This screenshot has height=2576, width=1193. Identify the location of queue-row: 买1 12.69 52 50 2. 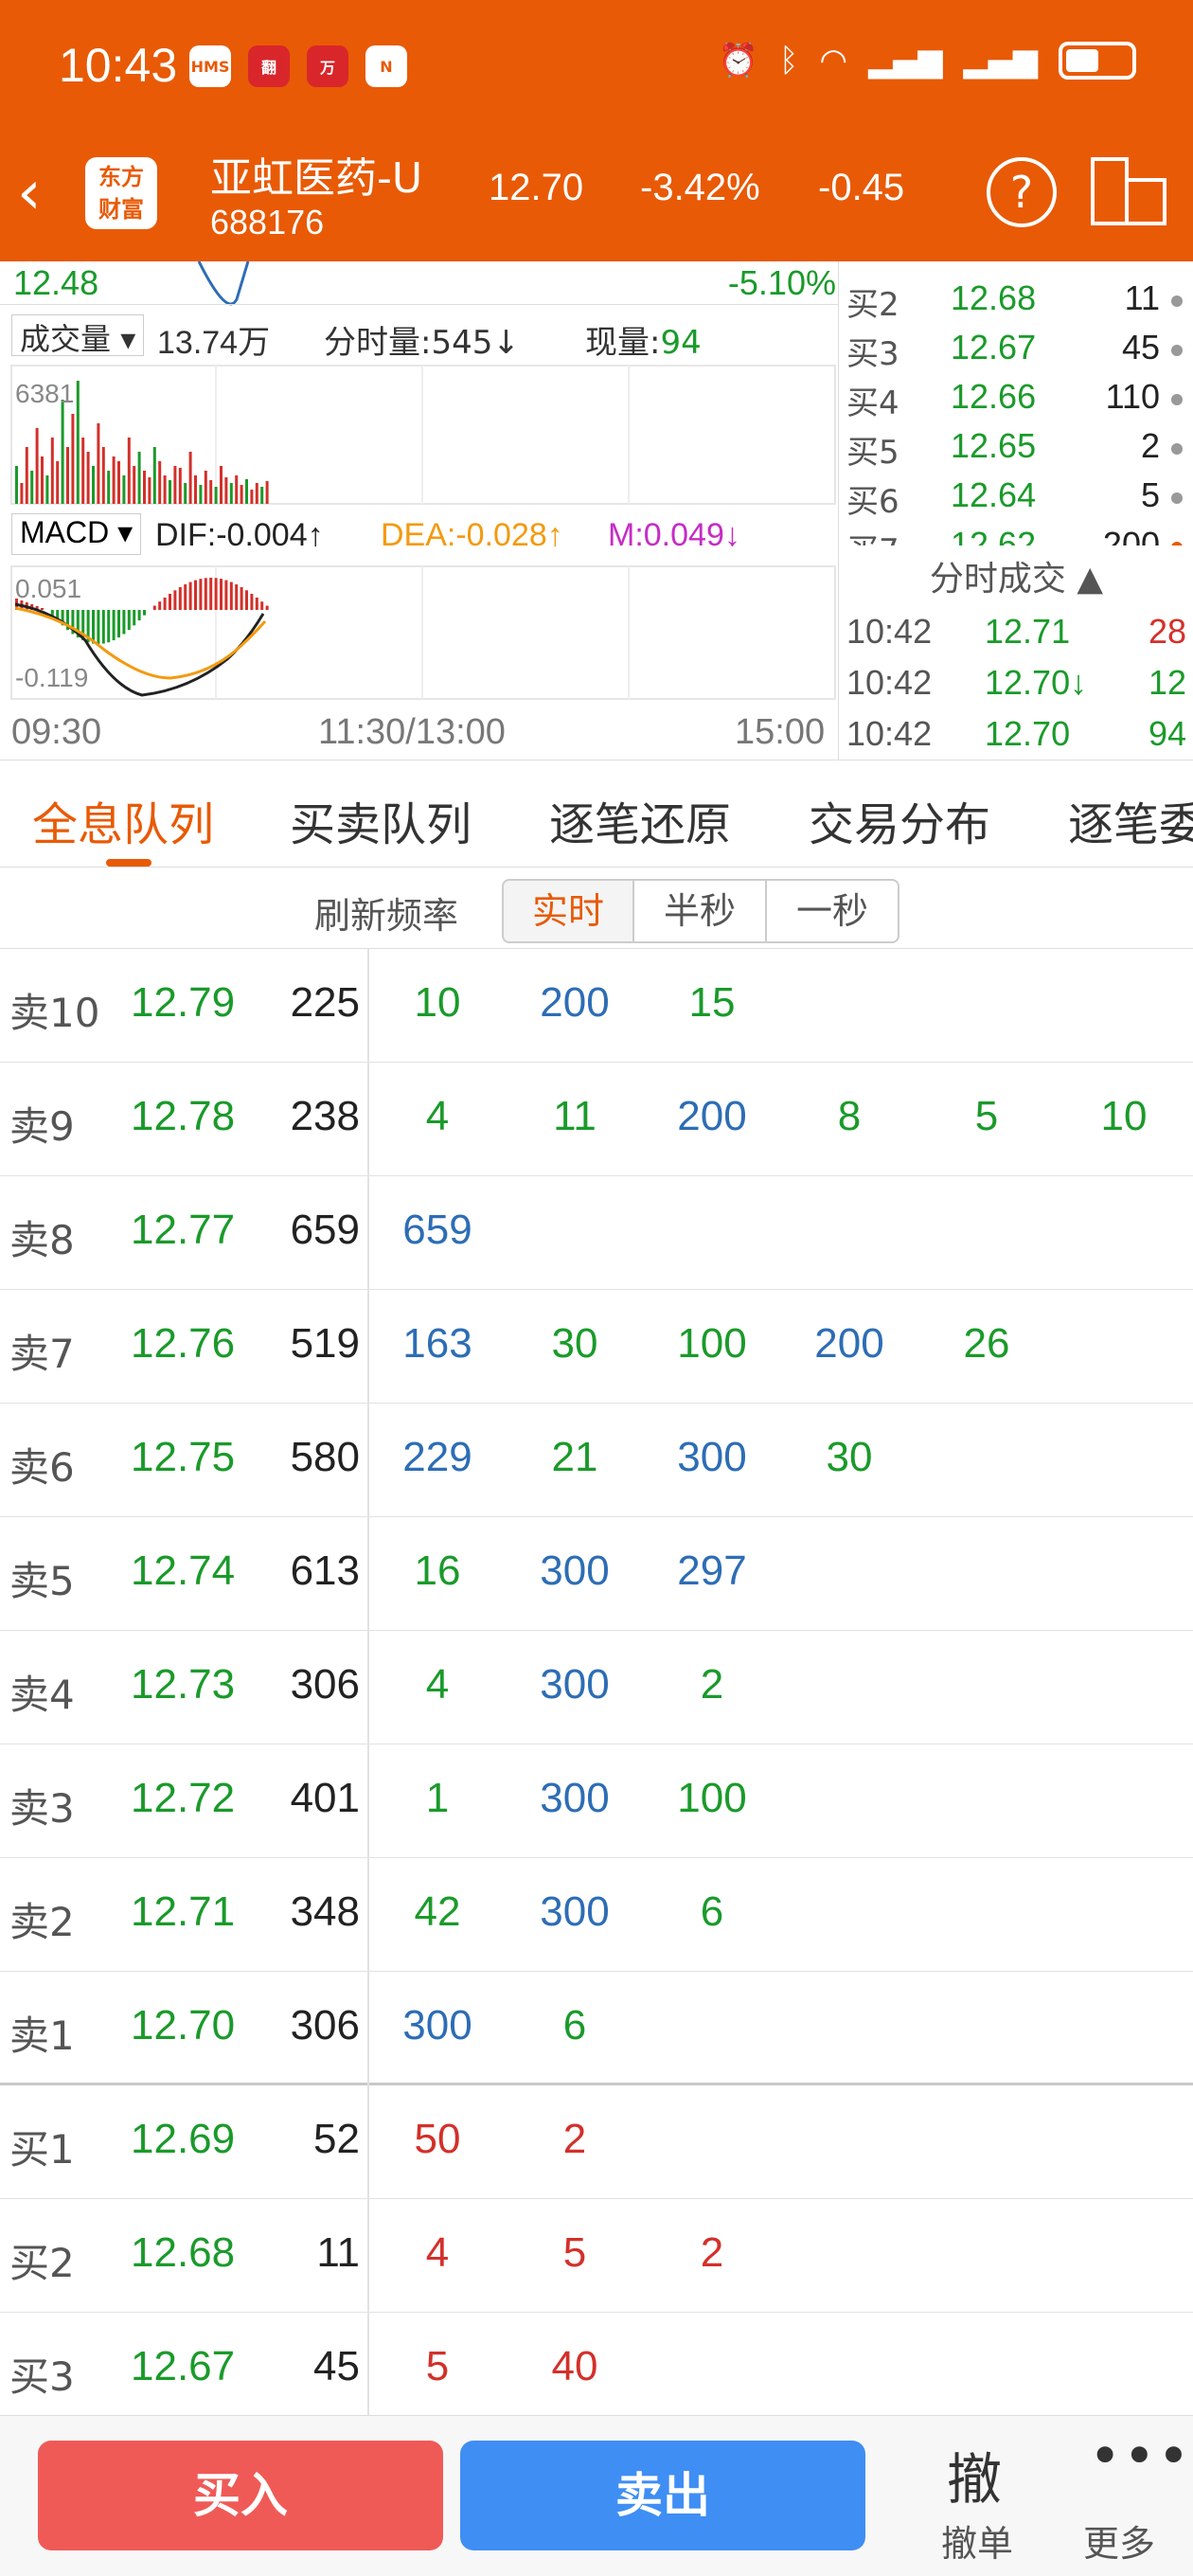
(596, 2142).